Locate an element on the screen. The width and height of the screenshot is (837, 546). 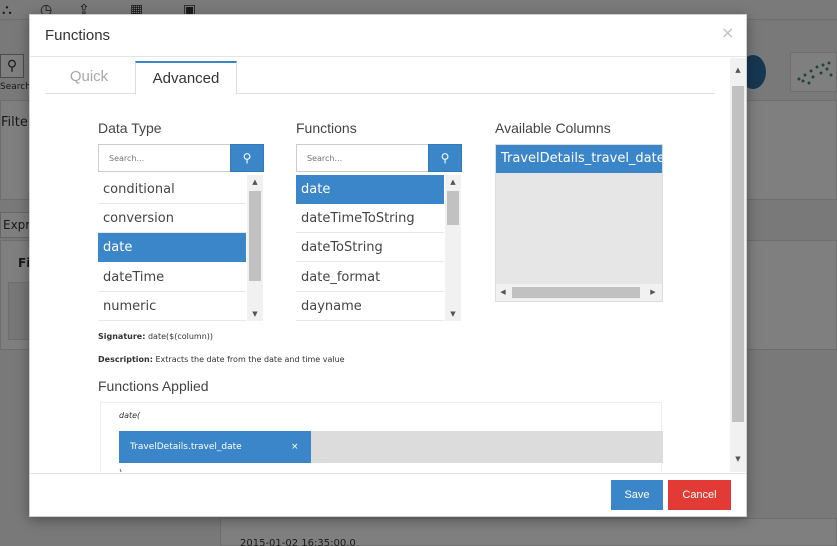
scroll-left-icon: ◀ is located at coordinates (503, 292).